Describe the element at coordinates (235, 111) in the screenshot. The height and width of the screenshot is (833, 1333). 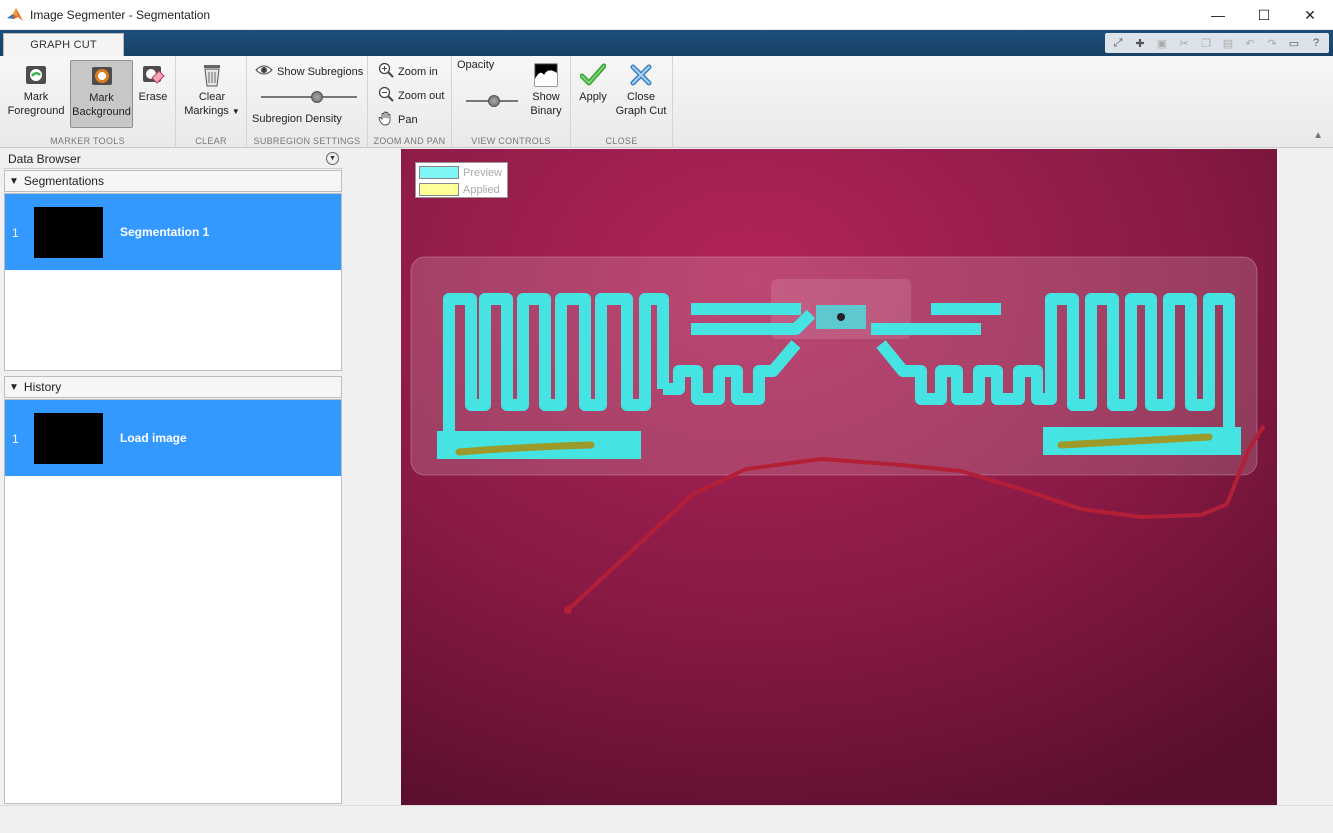
I see `dropdown-arrow-icon: ▼` at that location.